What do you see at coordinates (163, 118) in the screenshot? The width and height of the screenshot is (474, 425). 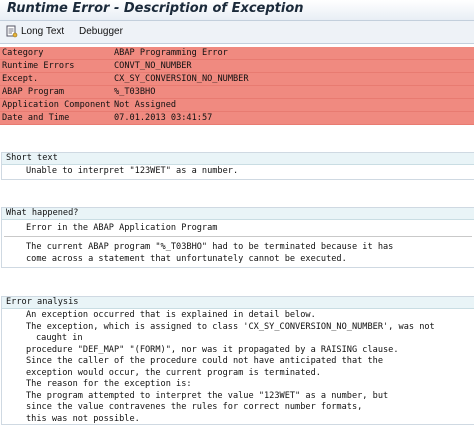 I see `header-value: 07.01.2013 03:41:57` at bounding box center [163, 118].